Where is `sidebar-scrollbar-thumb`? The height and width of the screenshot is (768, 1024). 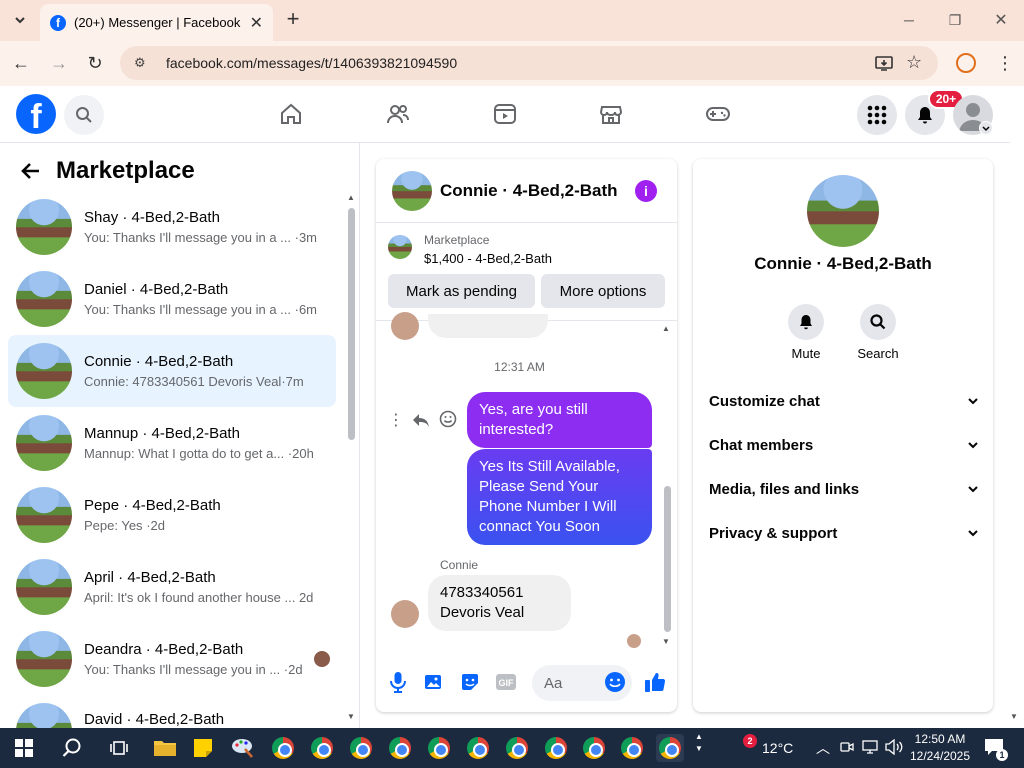
sidebar-scrollbar-thumb is located at coordinates (351, 324).